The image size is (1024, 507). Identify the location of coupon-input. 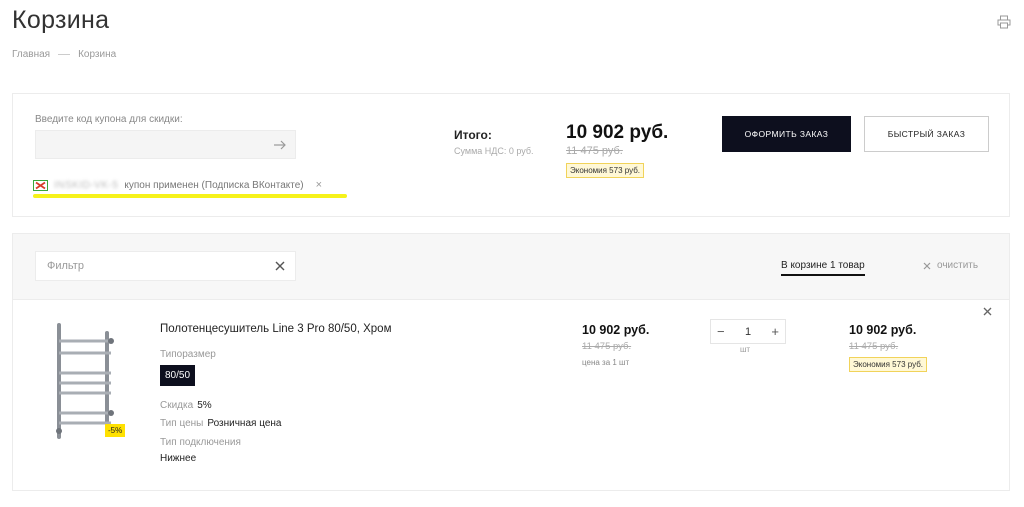
(165, 144).